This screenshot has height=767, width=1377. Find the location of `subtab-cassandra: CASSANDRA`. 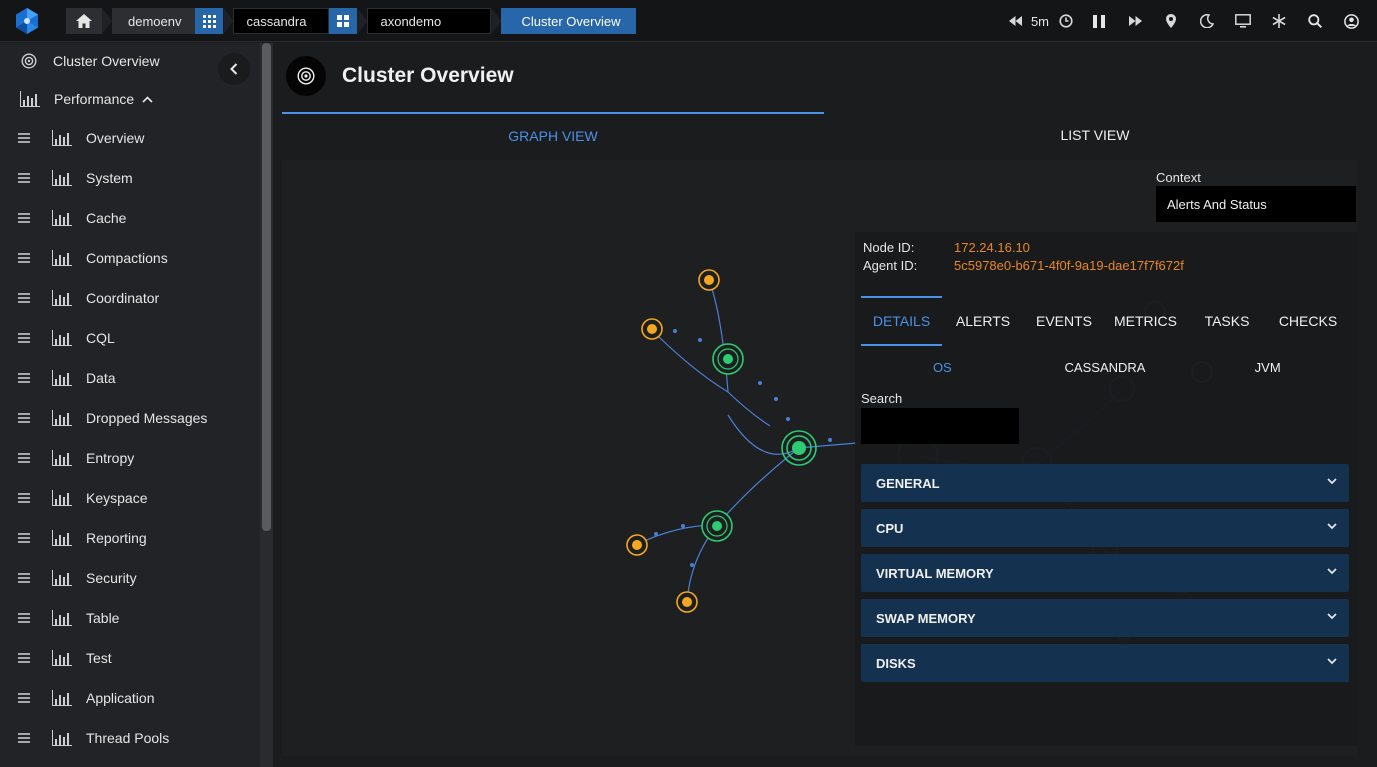

subtab-cassandra: CASSANDRA is located at coordinates (1105, 367).